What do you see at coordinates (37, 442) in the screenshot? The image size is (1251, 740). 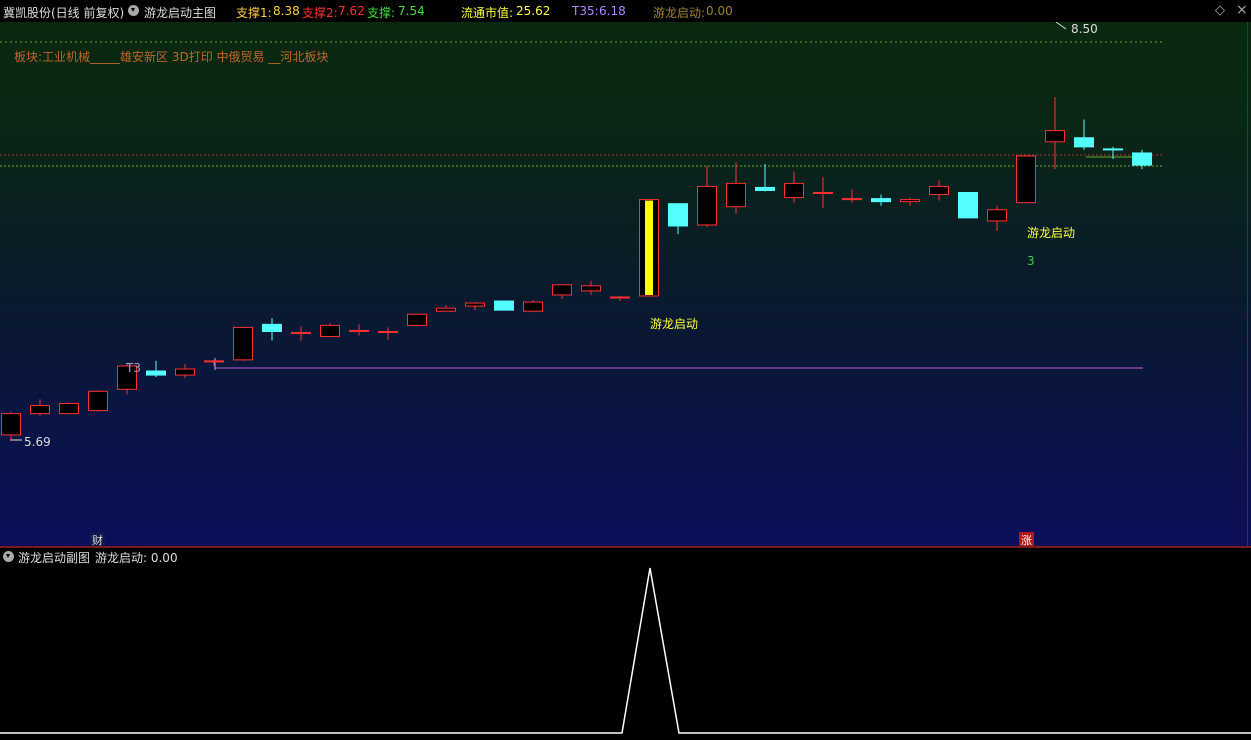 I see `low-price-label: 5.69` at bounding box center [37, 442].